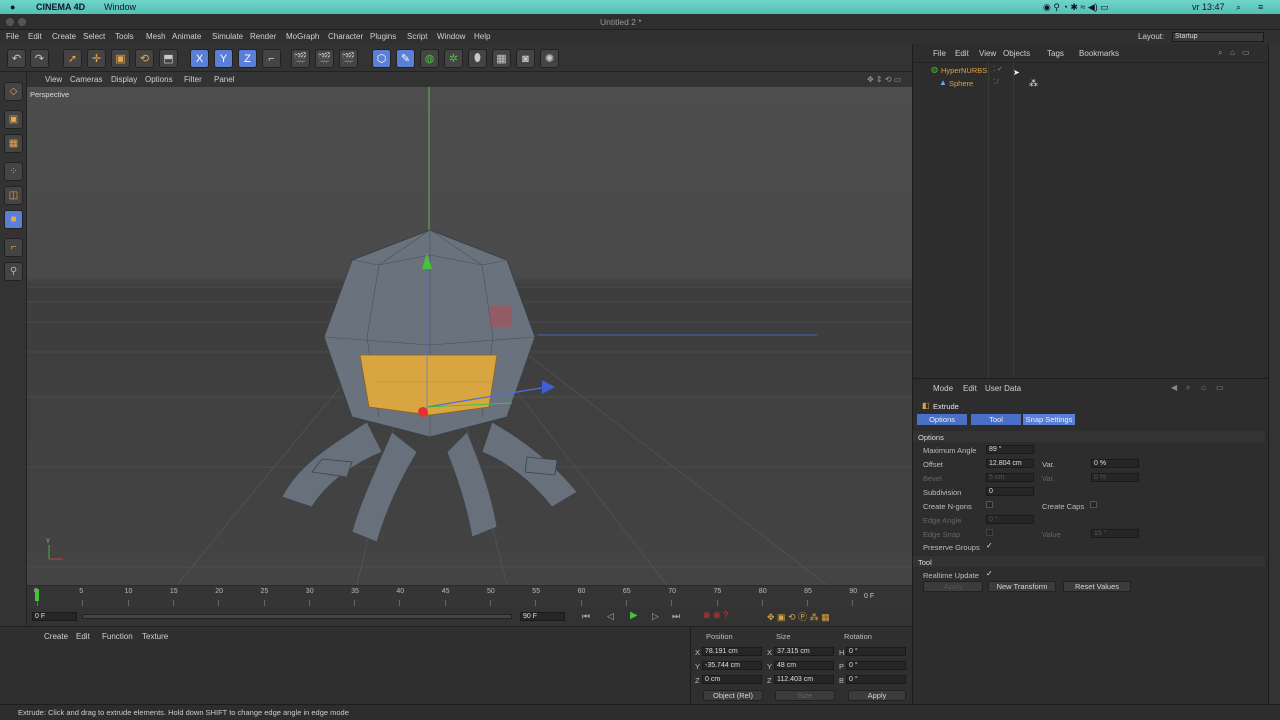 The width and height of the screenshot is (1280, 720). What do you see at coordinates (155, 636) in the screenshot?
I see `material-menu-texture: Texture` at bounding box center [155, 636].